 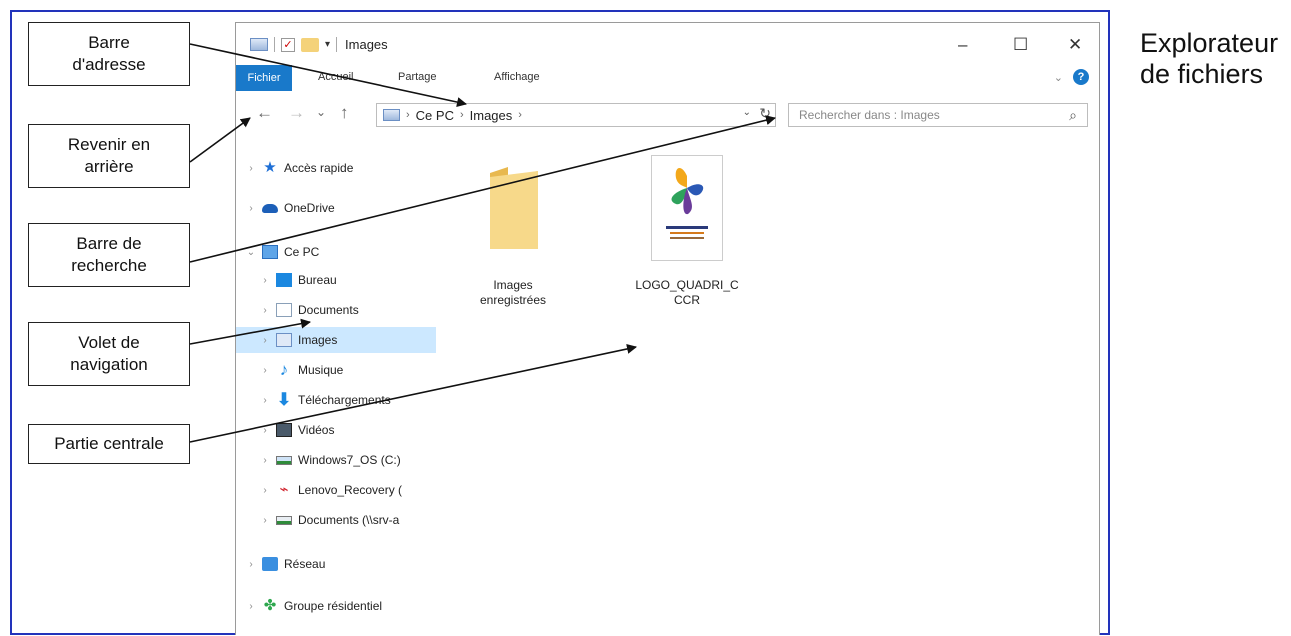 What do you see at coordinates (328, 75) in the screenshot?
I see `arrow-to-address-bar` at bounding box center [328, 75].